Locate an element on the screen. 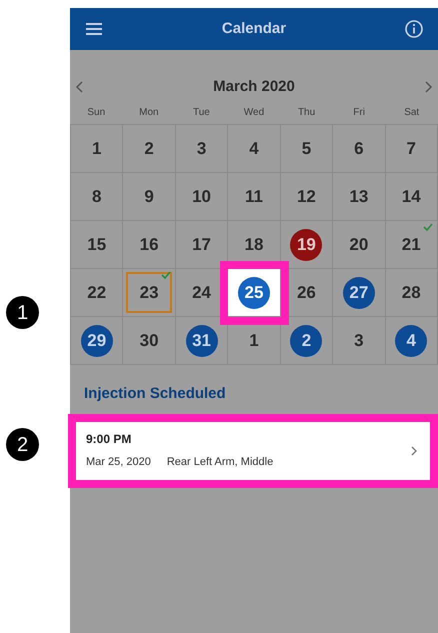 The height and width of the screenshot is (633, 438). weekday-label: Tue is located at coordinates (201, 113).